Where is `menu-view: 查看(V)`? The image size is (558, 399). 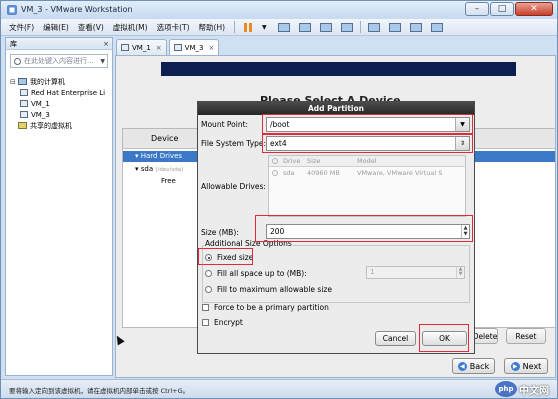
menu-view: 查看(V) is located at coordinates (91, 27).